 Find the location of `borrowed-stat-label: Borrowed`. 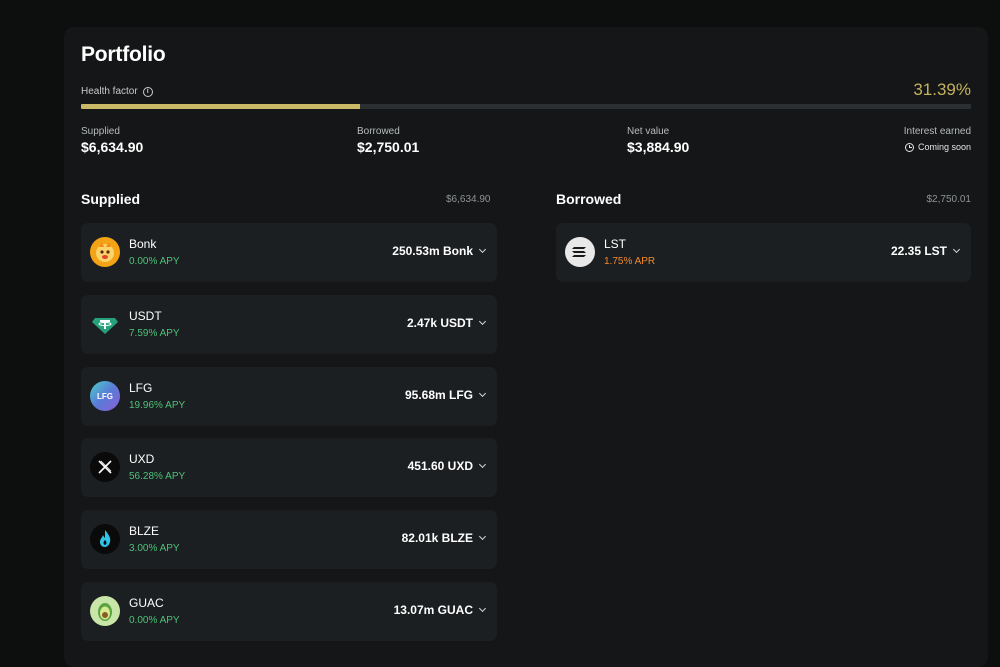

borrowed-stat-label: Borrowed is located at coordinates (378, 131).